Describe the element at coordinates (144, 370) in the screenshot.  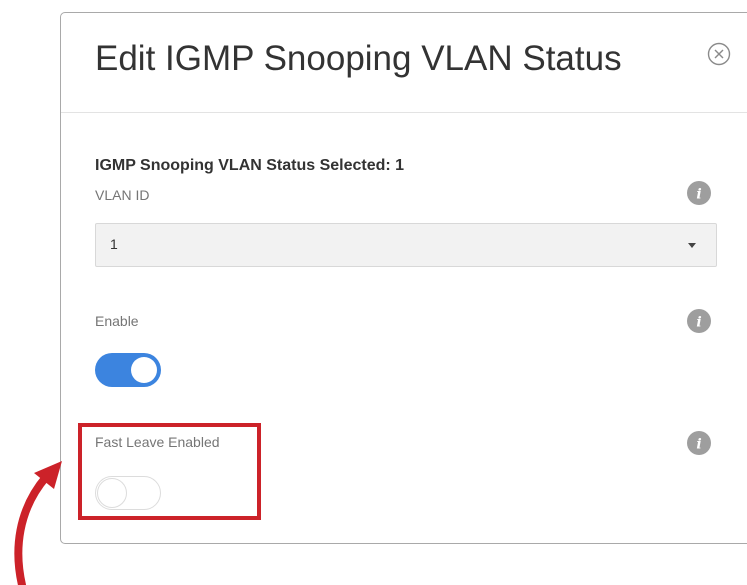
I see `toggle-knob` at that location.